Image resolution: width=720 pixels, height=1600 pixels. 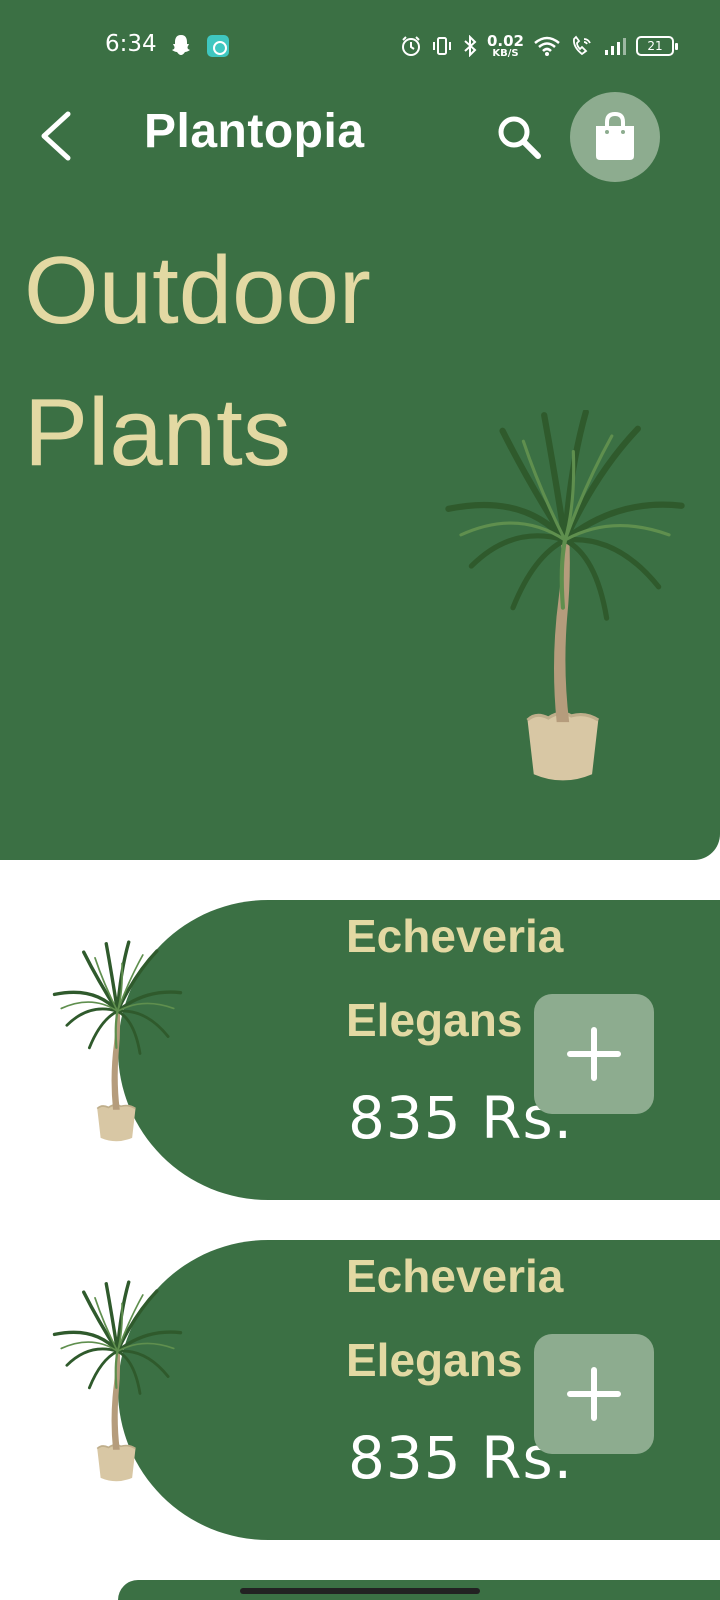 I want to click on back-button, so click(x=57, y=136).